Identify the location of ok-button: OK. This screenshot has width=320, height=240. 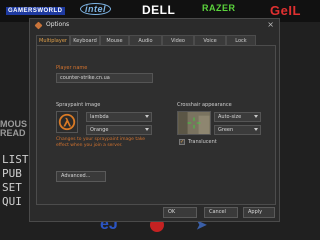
(180, 212).